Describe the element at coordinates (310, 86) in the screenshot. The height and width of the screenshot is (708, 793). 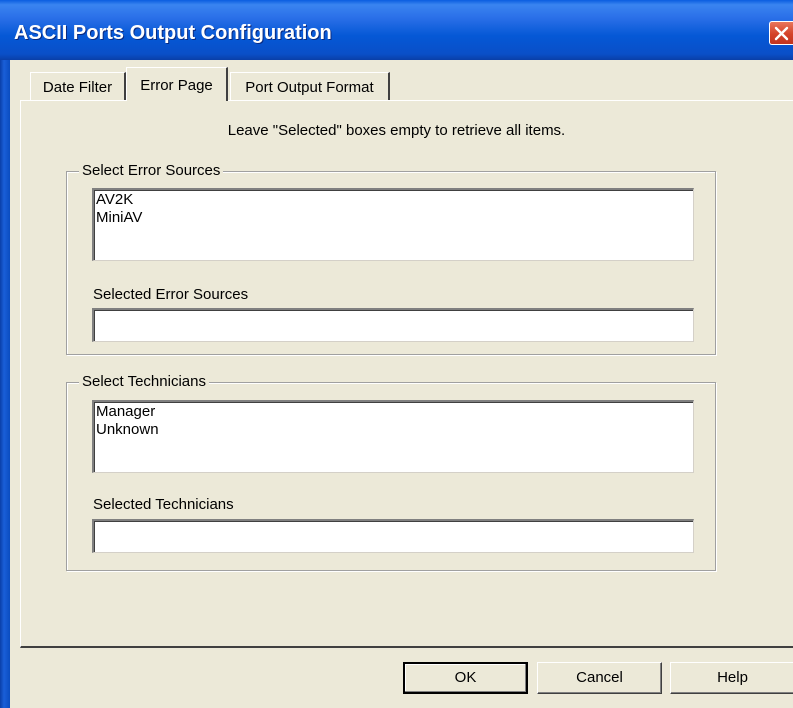
I see `tab-port-output-format: Port Output Format` at that location.